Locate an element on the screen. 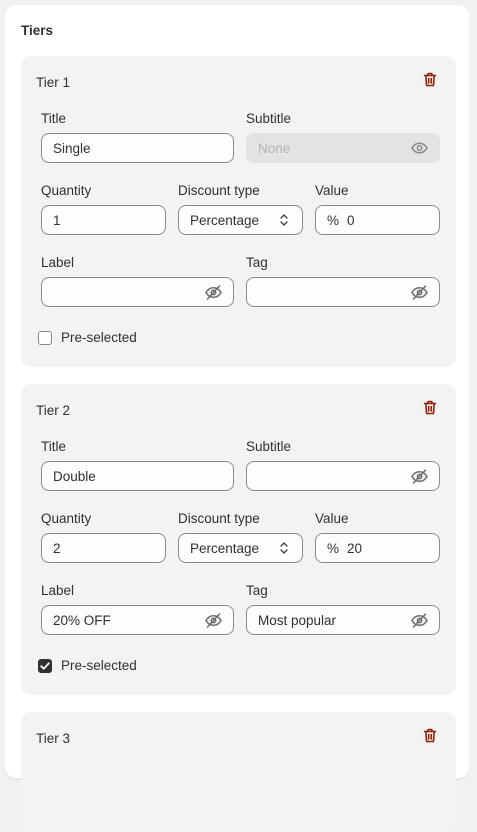 This screenshot has width=477, height=832. label-value: 20% OFF is located at coordinates (82, 620).